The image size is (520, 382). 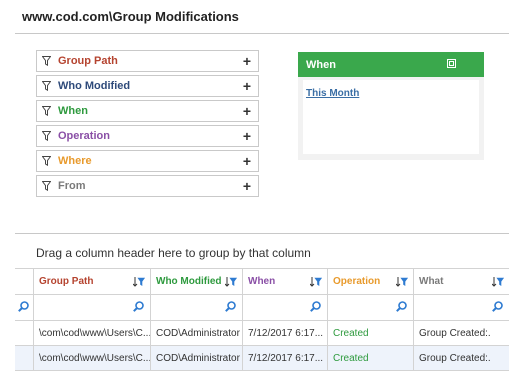 What do you see at coordinates (75, 161) in the screenshot?
I see `filter-label-where: Where` at bounding box center [75, 161].